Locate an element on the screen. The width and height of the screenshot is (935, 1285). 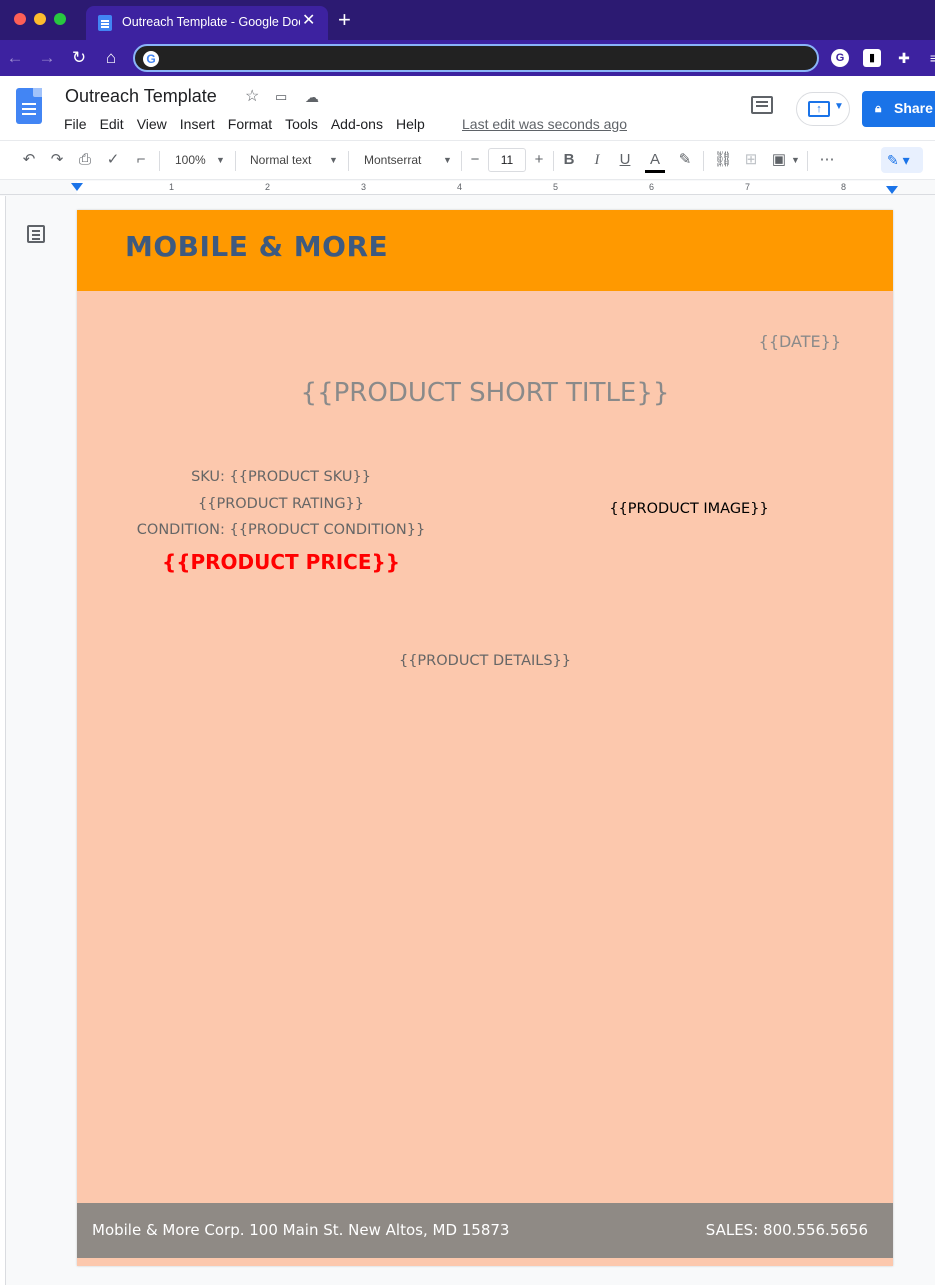
extension-1-icon: G is located at coordinates (840, 58).